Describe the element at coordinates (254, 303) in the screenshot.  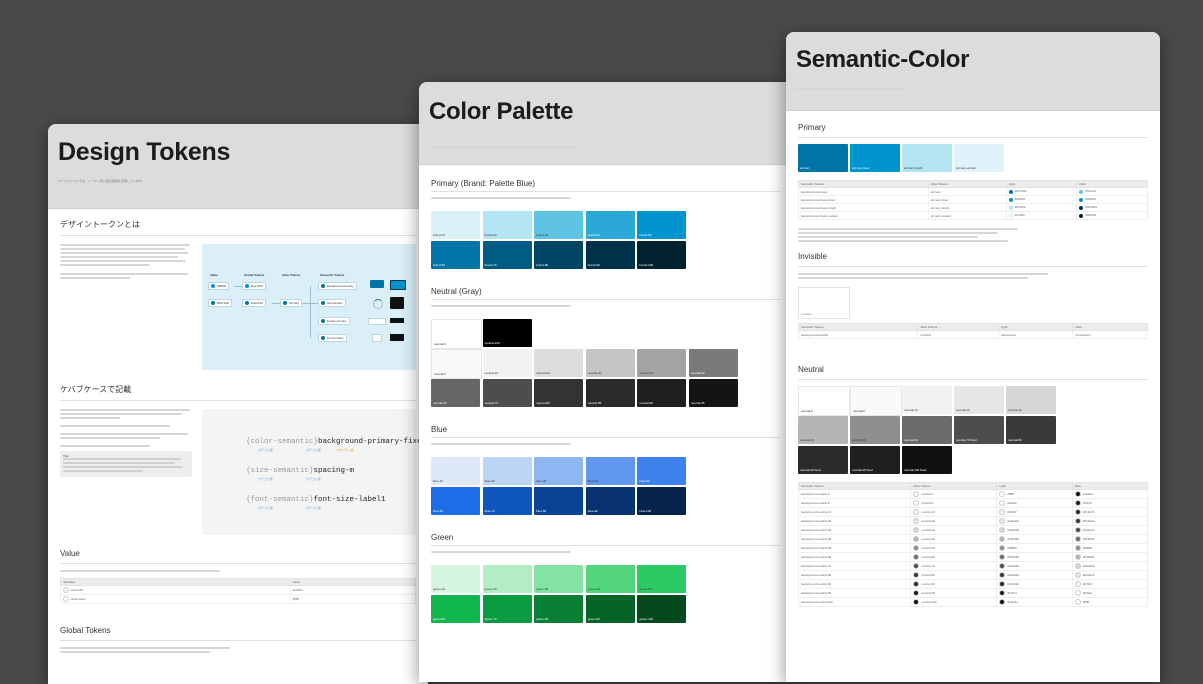
I see `diagram-node-global-2: brand-60` at that location.